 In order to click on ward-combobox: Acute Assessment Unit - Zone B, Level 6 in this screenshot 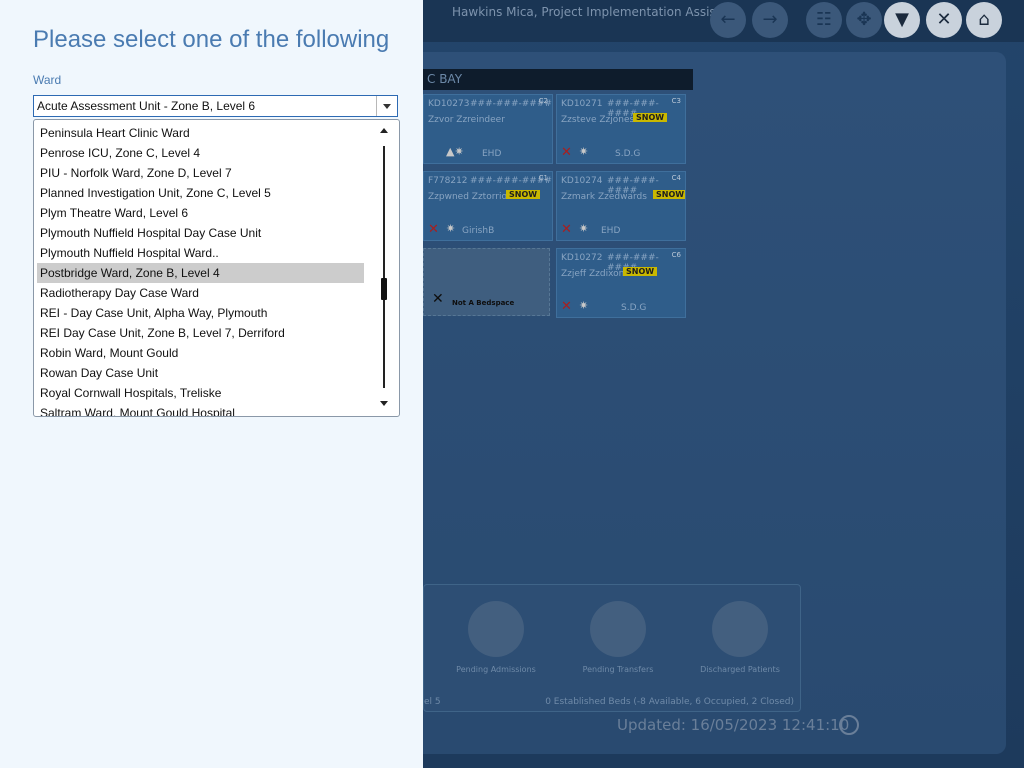, I will do `click(215, 106)`.